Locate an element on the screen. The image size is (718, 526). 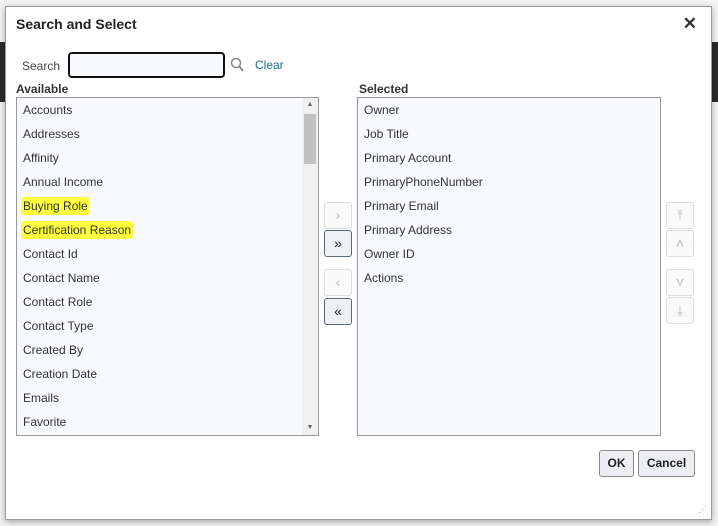
move-bottom-button: ⤓ is located at coordinates (680, 310).